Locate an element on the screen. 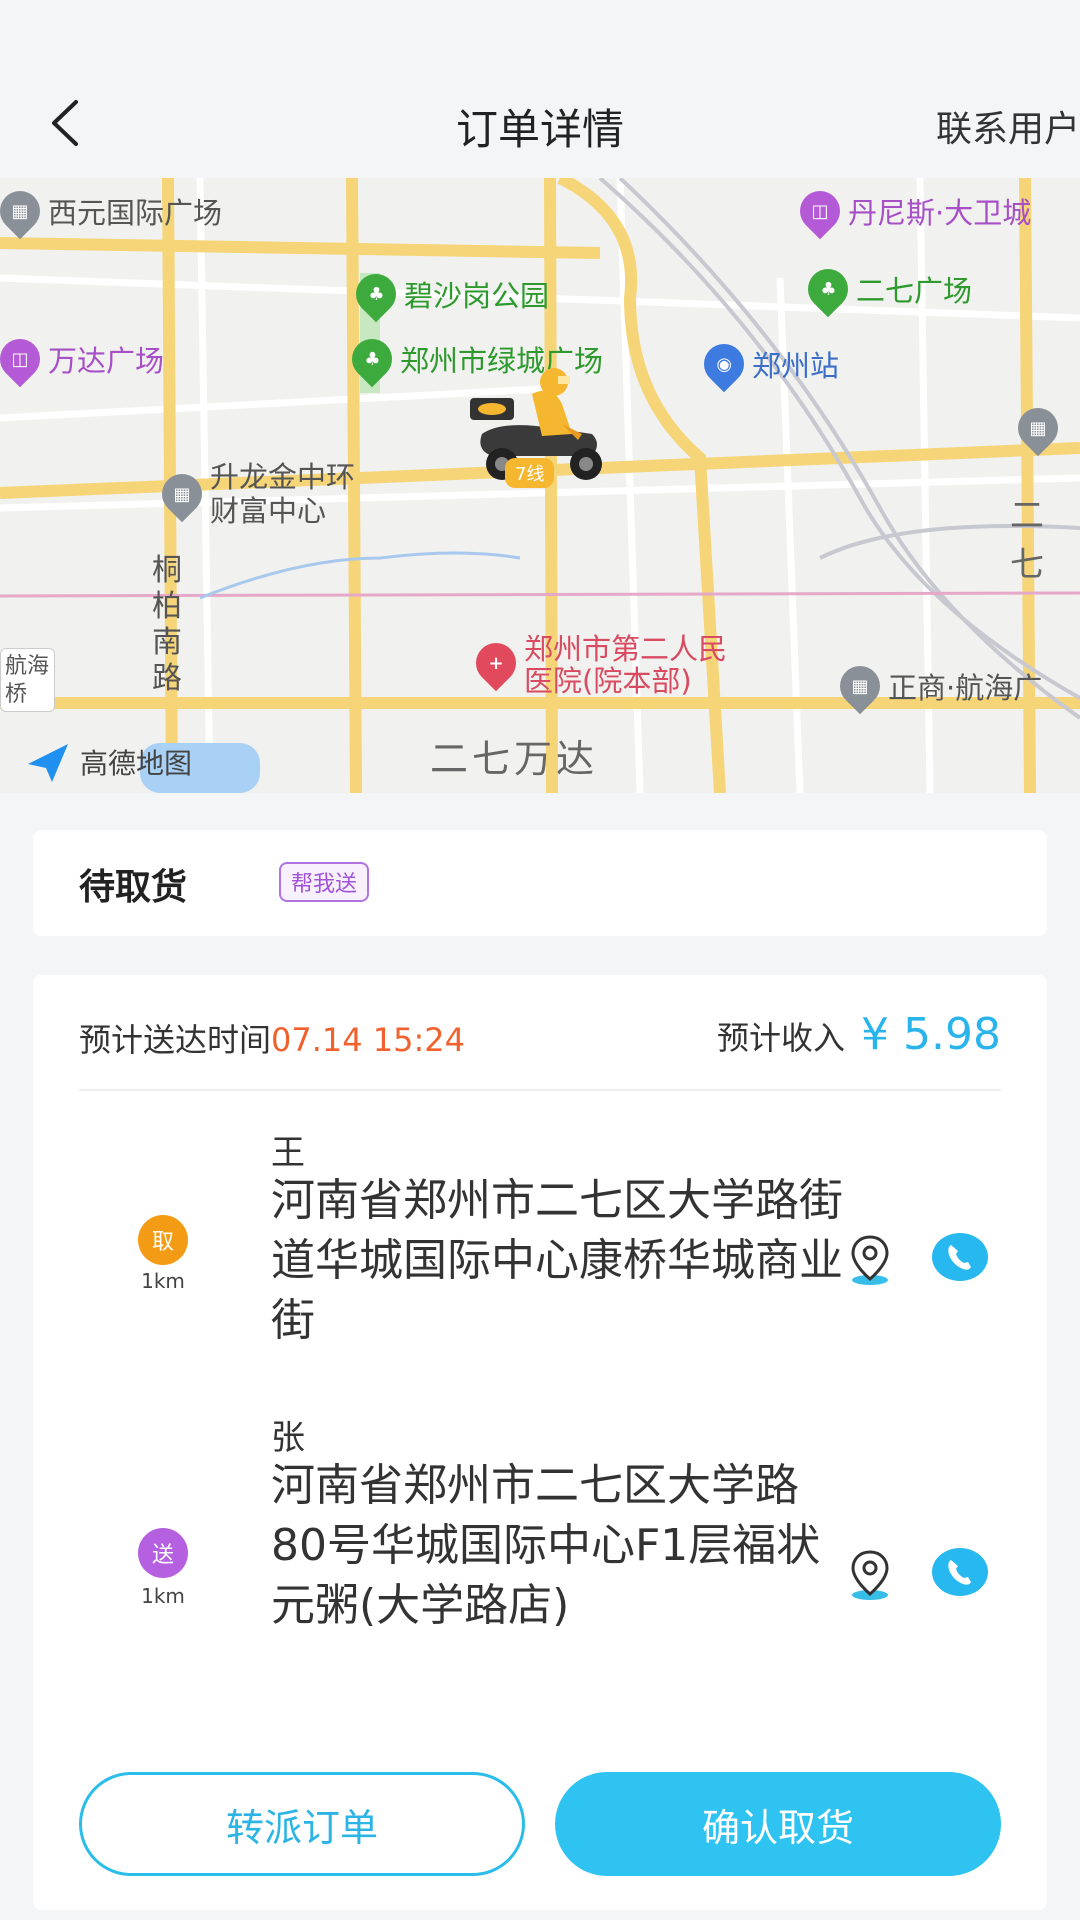 This screenshot has height=1920, width=1080. map-side-tag: 航海桥 is located at coordinates (27, 680).